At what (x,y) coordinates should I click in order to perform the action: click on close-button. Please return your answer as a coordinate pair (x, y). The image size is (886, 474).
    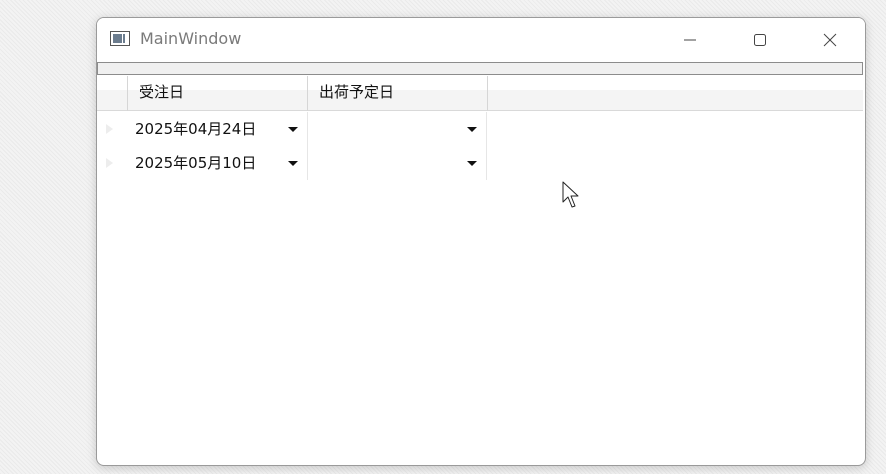
    Looking at the image, I should click on (830, 40).